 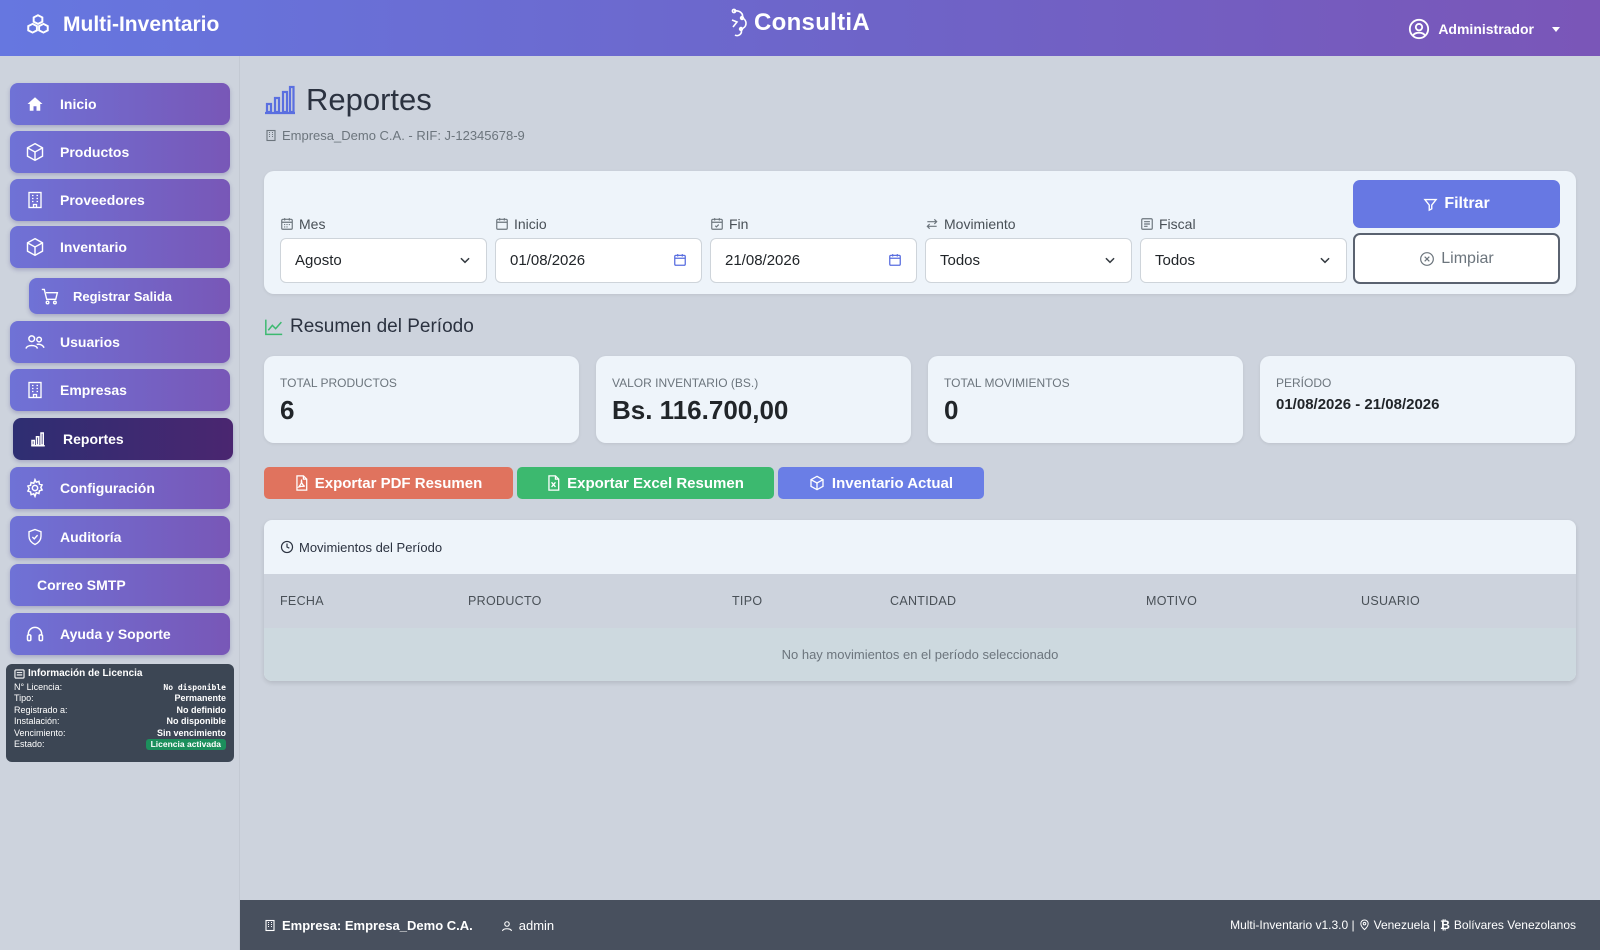 I want to click on sidebar-item-correo-smtp: Correo SMTP, so click(x=120, y=585).